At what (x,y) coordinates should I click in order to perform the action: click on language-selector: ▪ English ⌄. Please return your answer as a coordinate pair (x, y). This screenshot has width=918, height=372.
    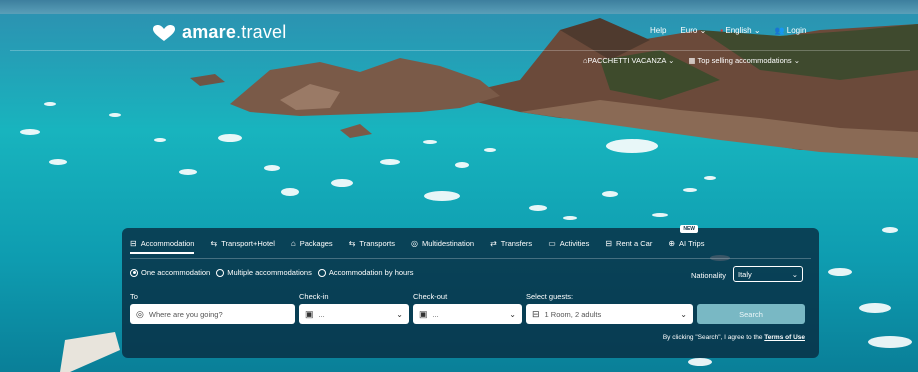
    Looking at the image, I should click on (740, 30).